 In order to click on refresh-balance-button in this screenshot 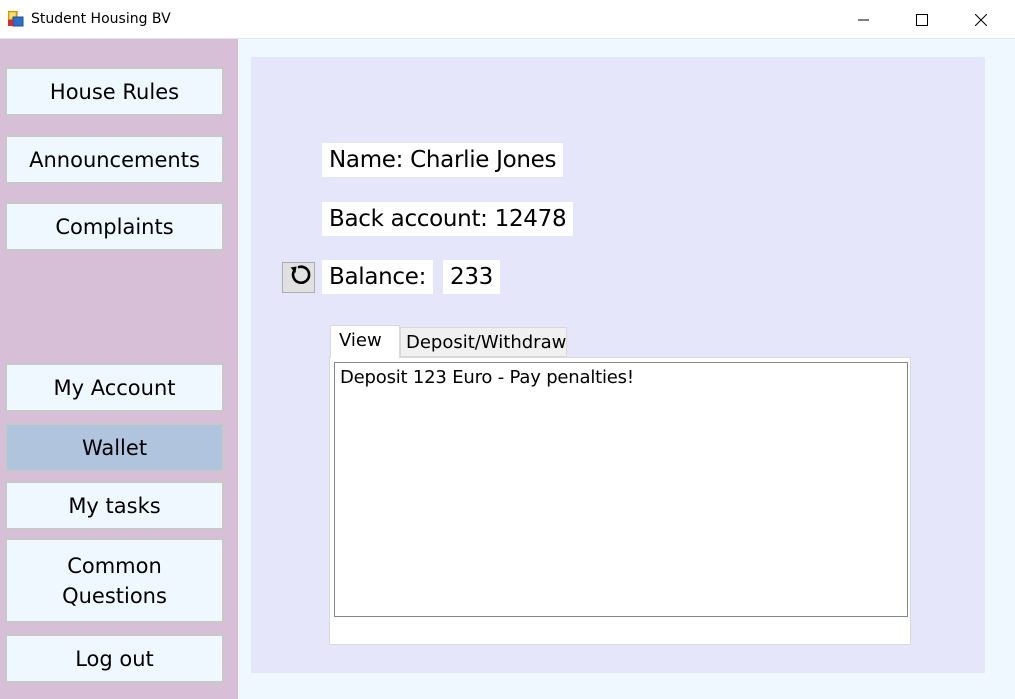, I will do `click(298, 277)`.